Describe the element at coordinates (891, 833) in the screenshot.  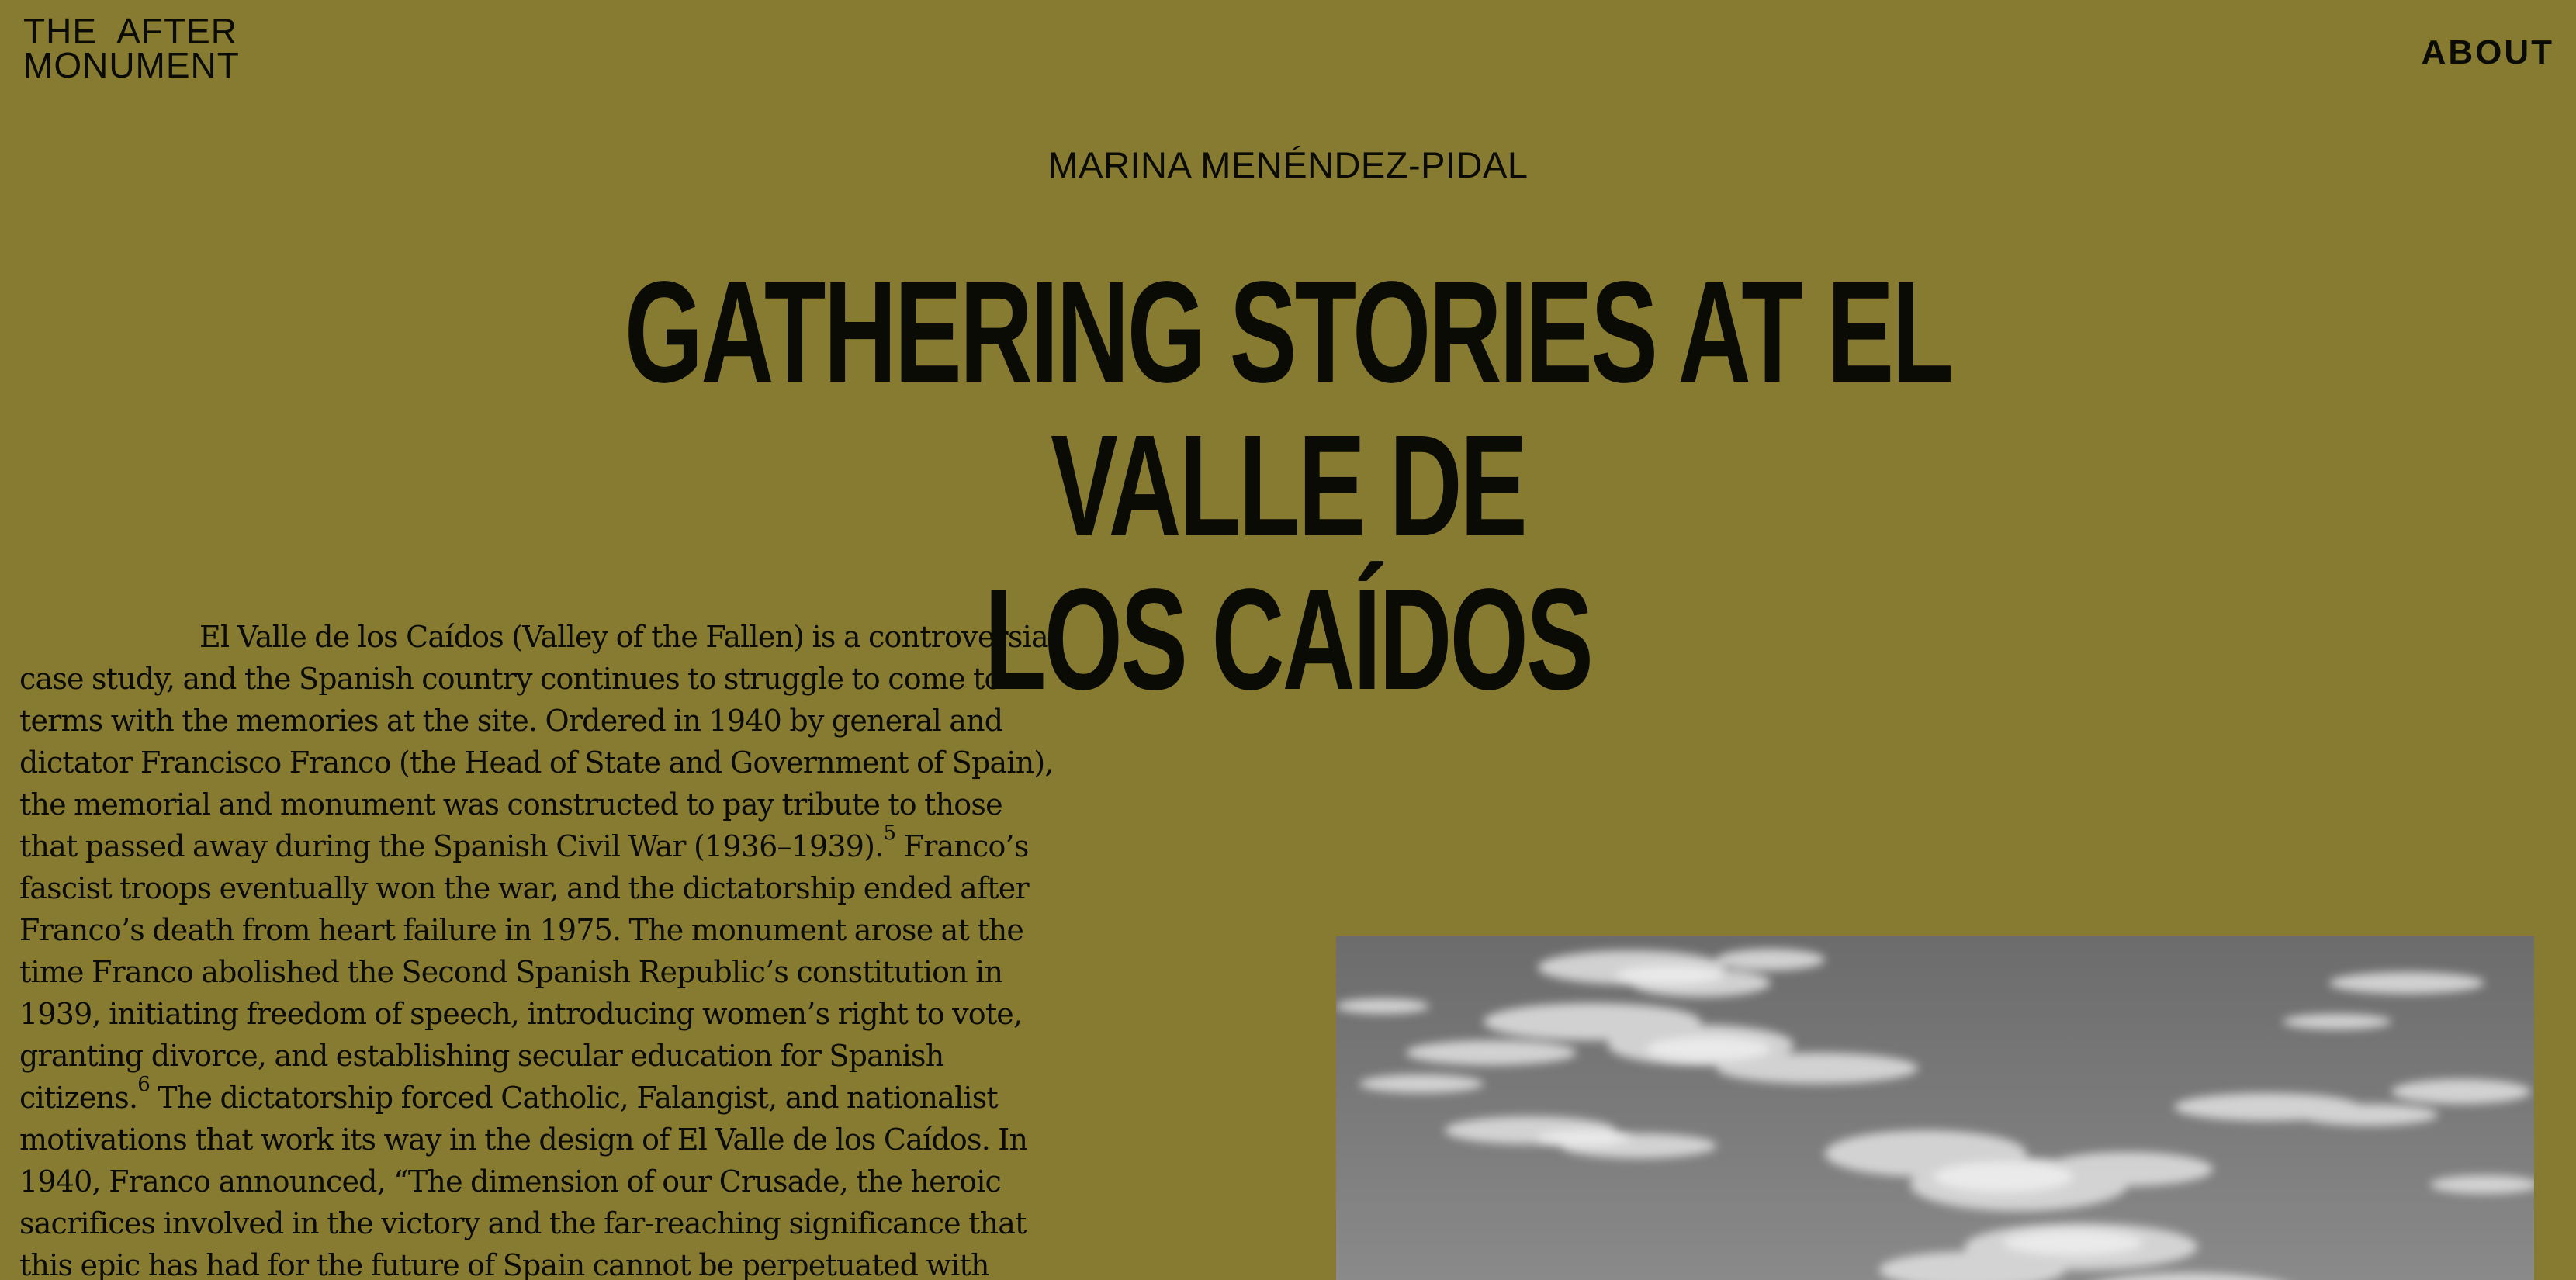
I see `footnote-ref-5: 5` at that location.